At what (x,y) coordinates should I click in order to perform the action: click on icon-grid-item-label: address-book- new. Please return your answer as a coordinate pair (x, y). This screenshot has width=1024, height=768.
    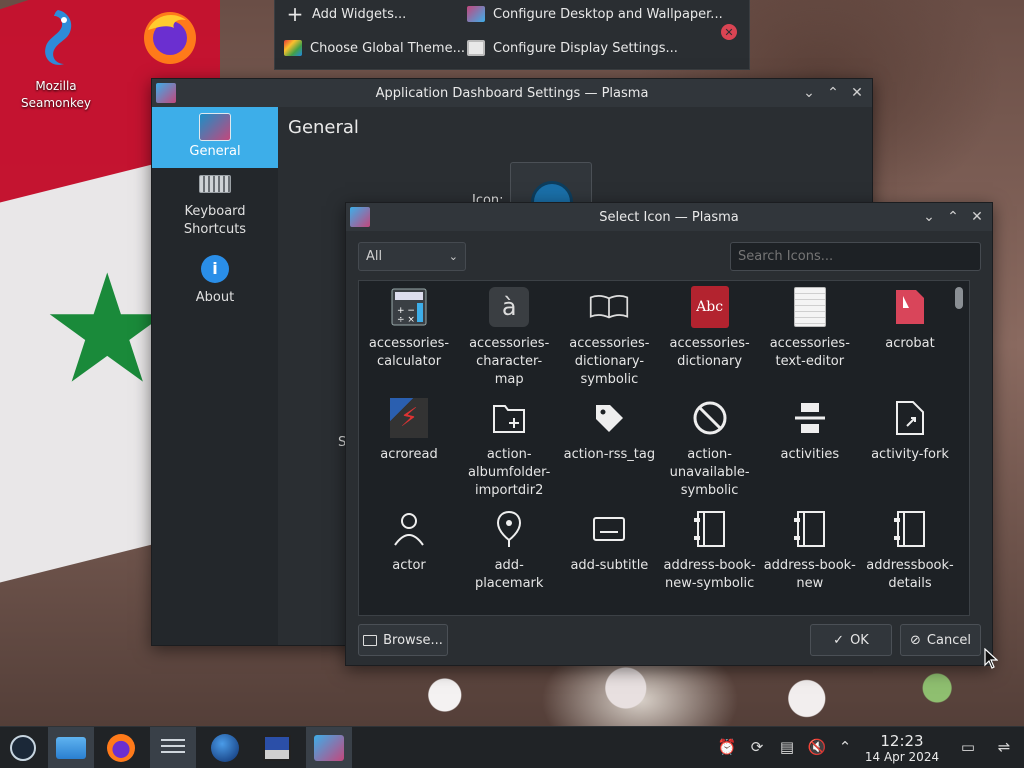
    Looking at the image, I should click on (809, 574).